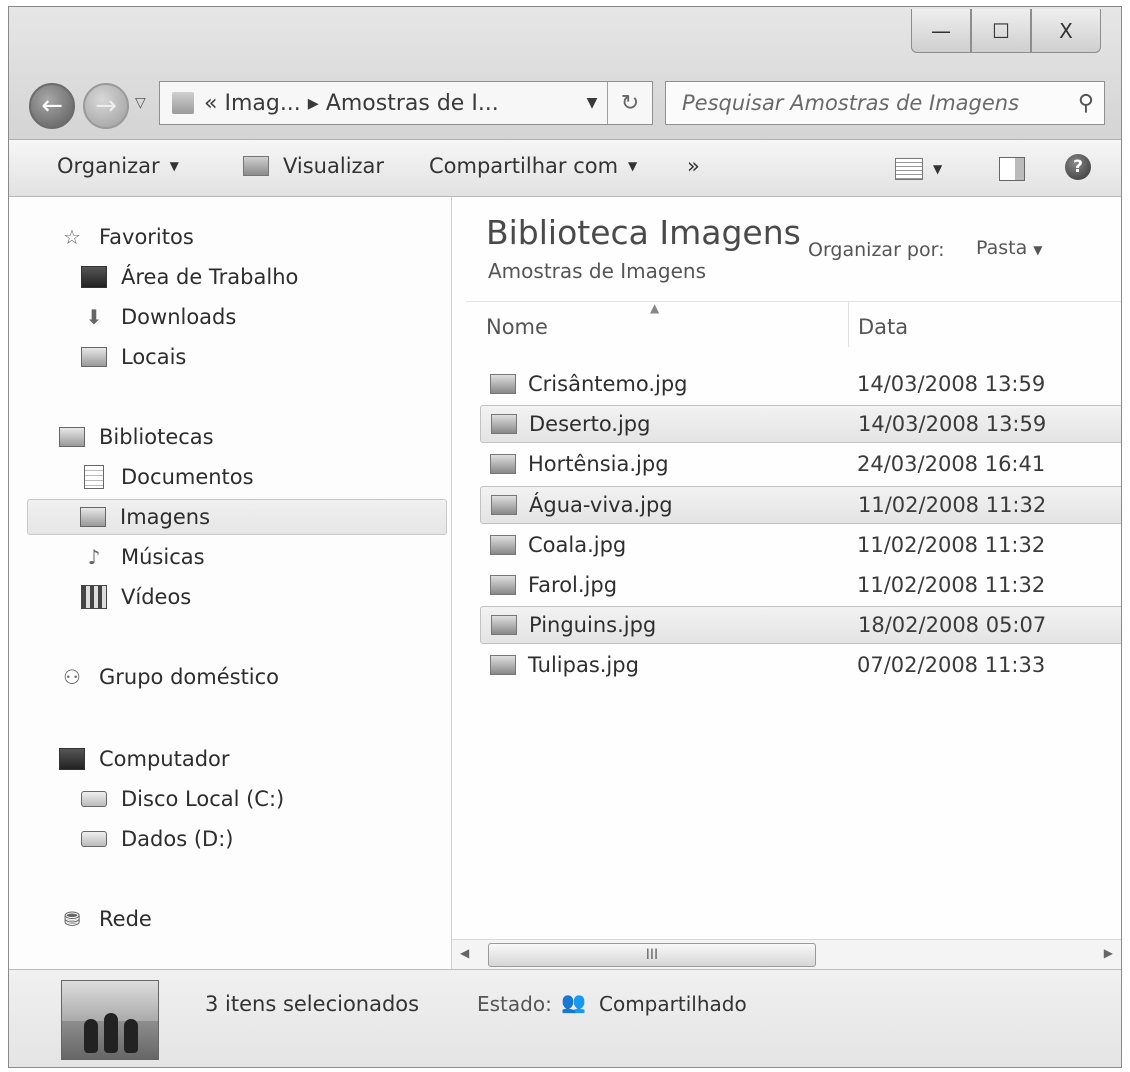  I want to click on computer-icon, so click(72, 759).